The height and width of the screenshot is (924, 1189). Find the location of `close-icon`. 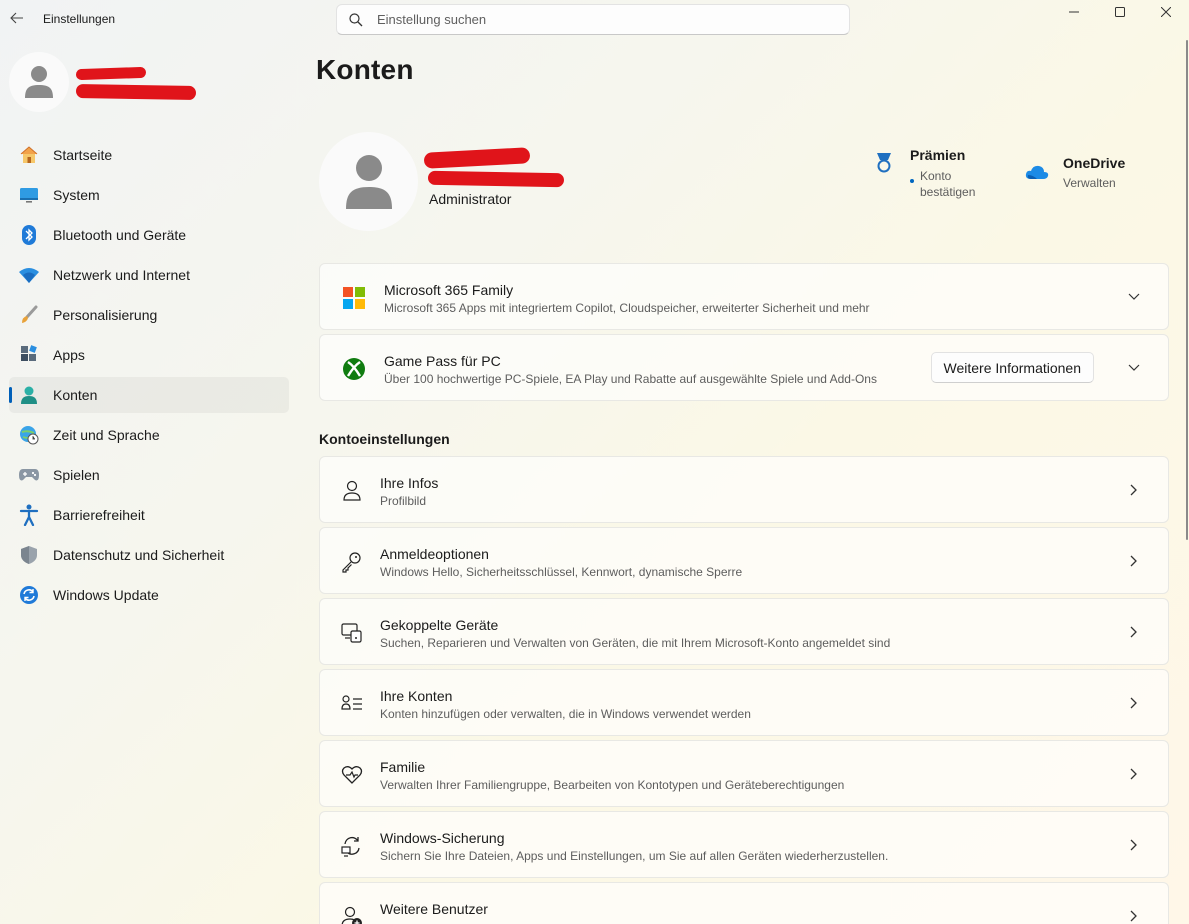

close-icon is located at coordinates (1166, 12).